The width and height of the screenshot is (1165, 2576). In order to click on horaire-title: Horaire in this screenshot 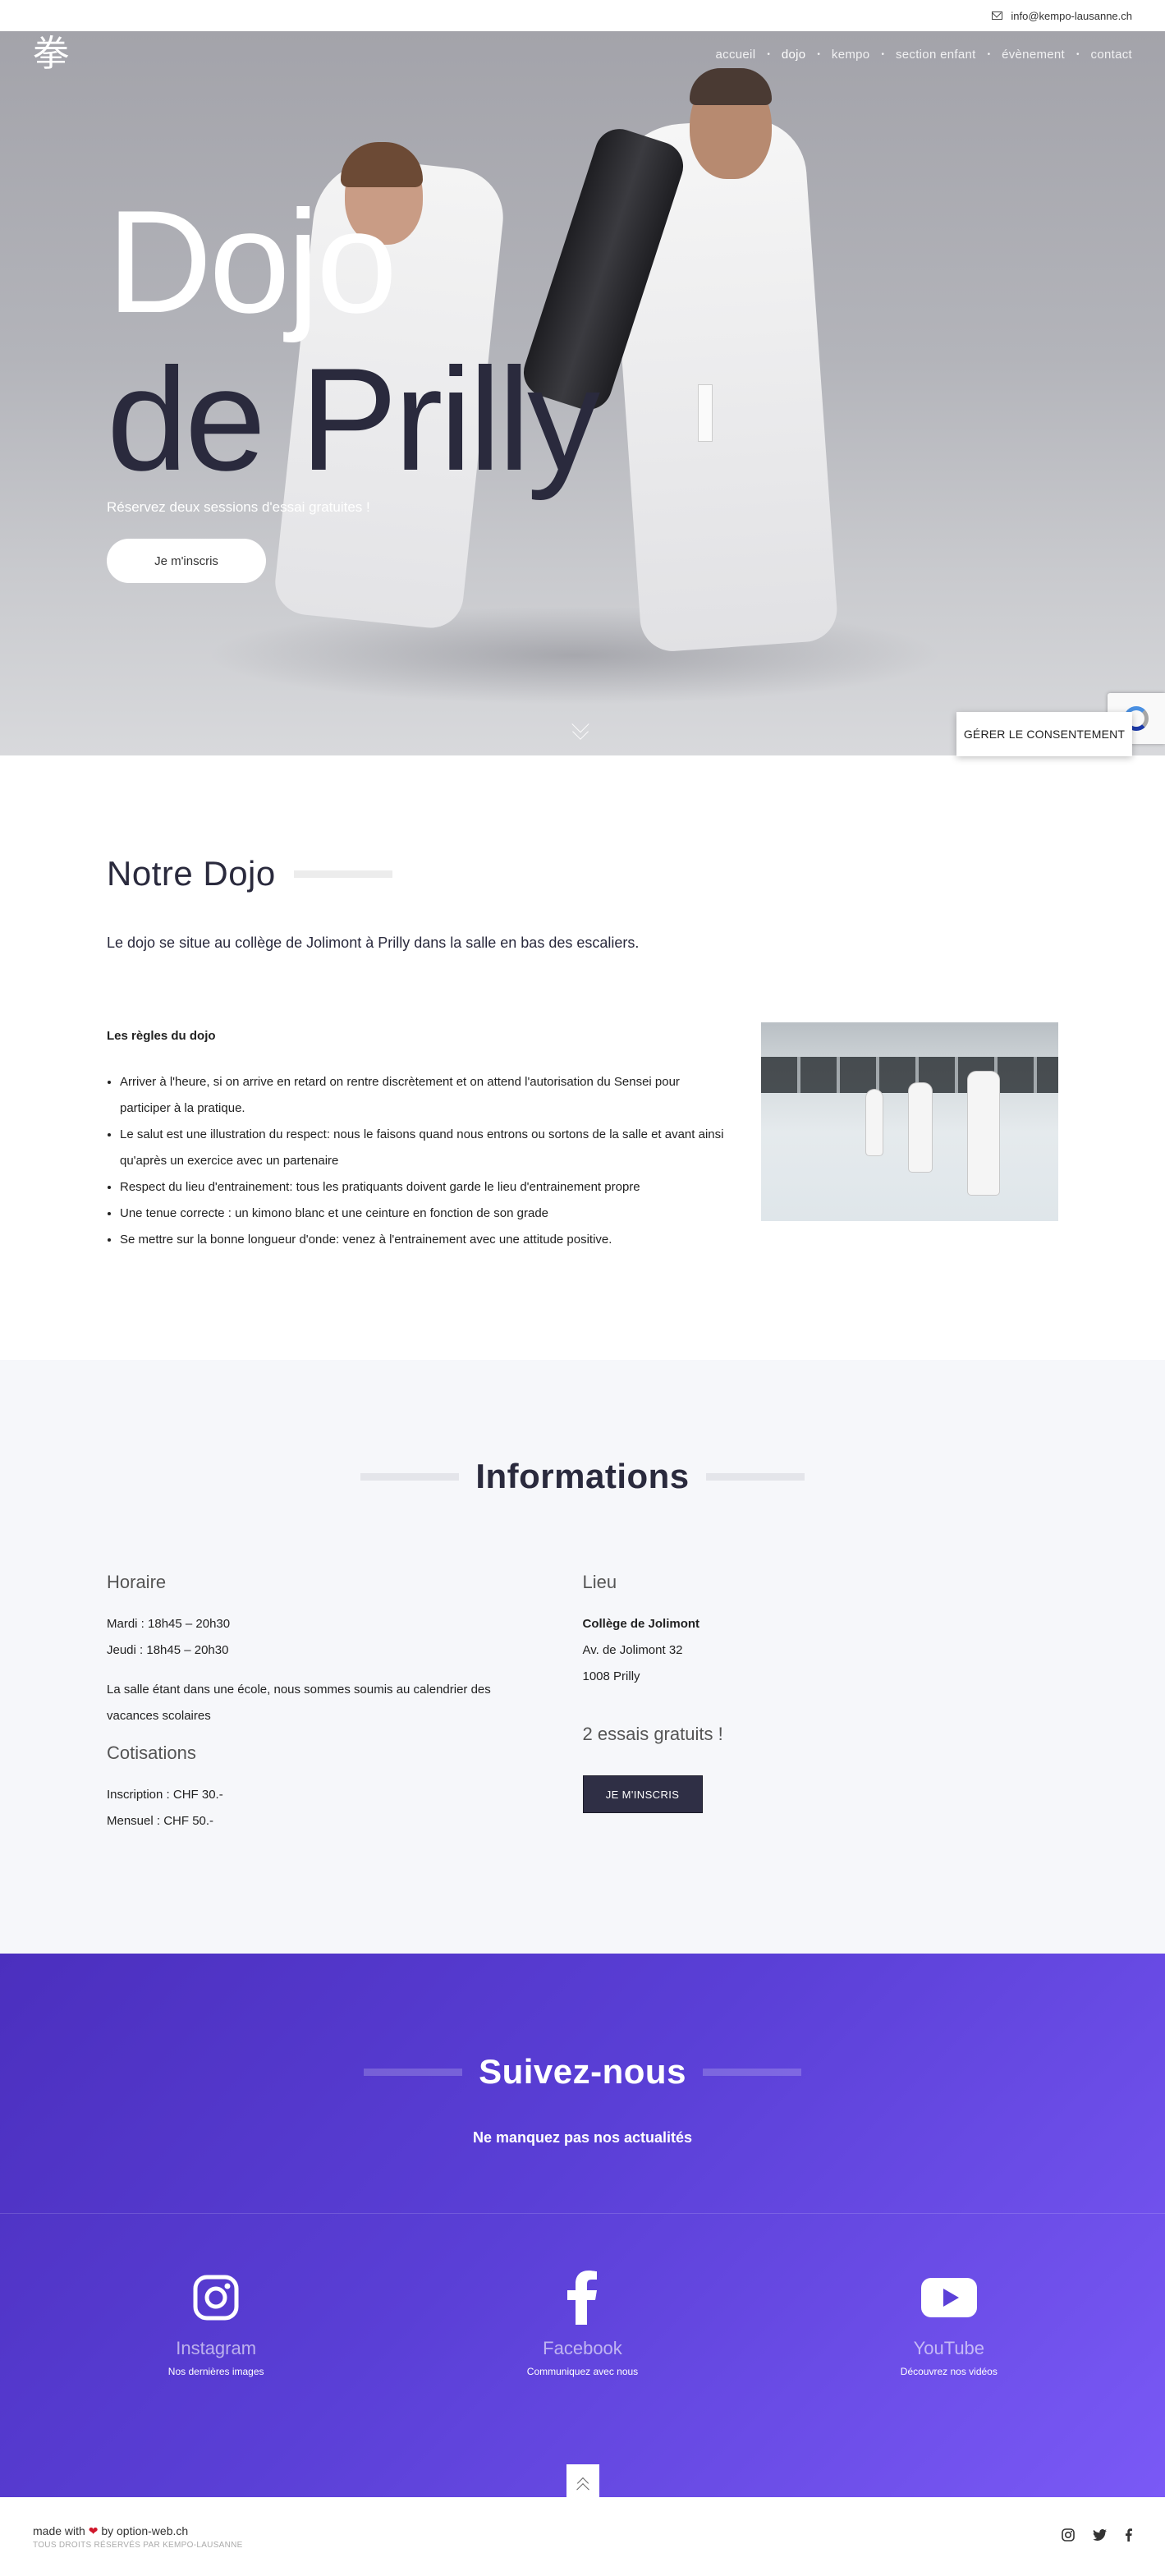, I will do `click(137, 1582)`.